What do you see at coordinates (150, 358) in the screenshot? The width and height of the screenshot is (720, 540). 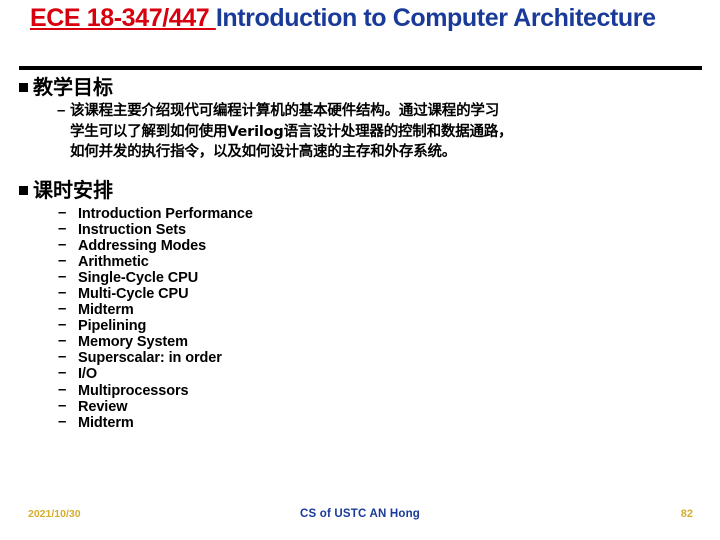 I see `list-item-label: Superscalar: in order` at bounding box center [150, 358].